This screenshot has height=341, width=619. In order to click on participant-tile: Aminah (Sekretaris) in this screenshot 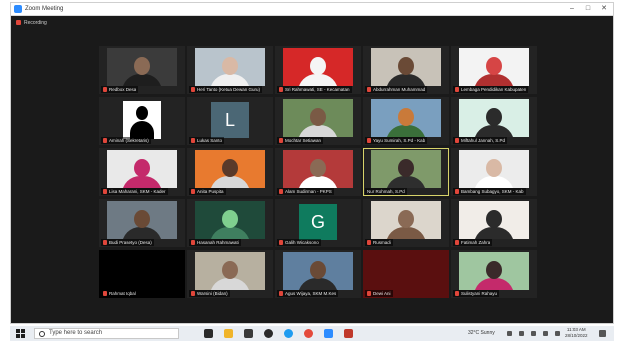, I will do `click(142, 121)`.